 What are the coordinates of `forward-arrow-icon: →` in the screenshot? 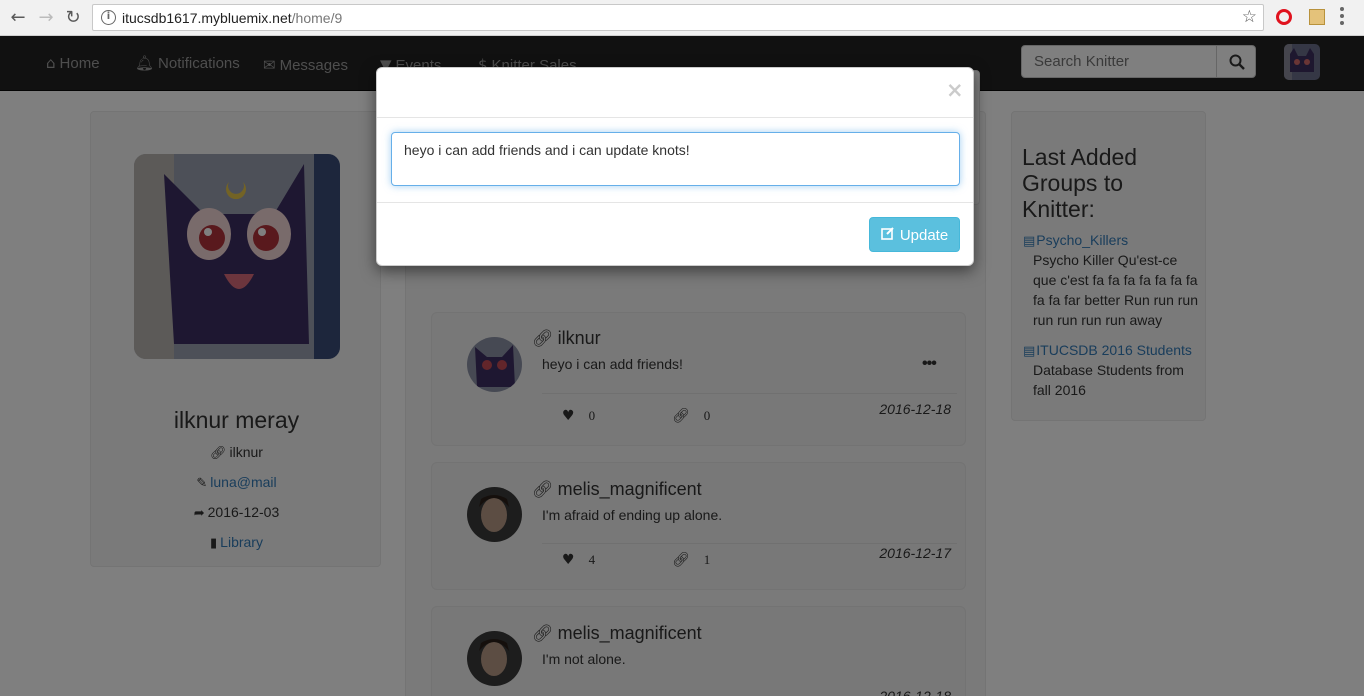 It's located at (46, 18).